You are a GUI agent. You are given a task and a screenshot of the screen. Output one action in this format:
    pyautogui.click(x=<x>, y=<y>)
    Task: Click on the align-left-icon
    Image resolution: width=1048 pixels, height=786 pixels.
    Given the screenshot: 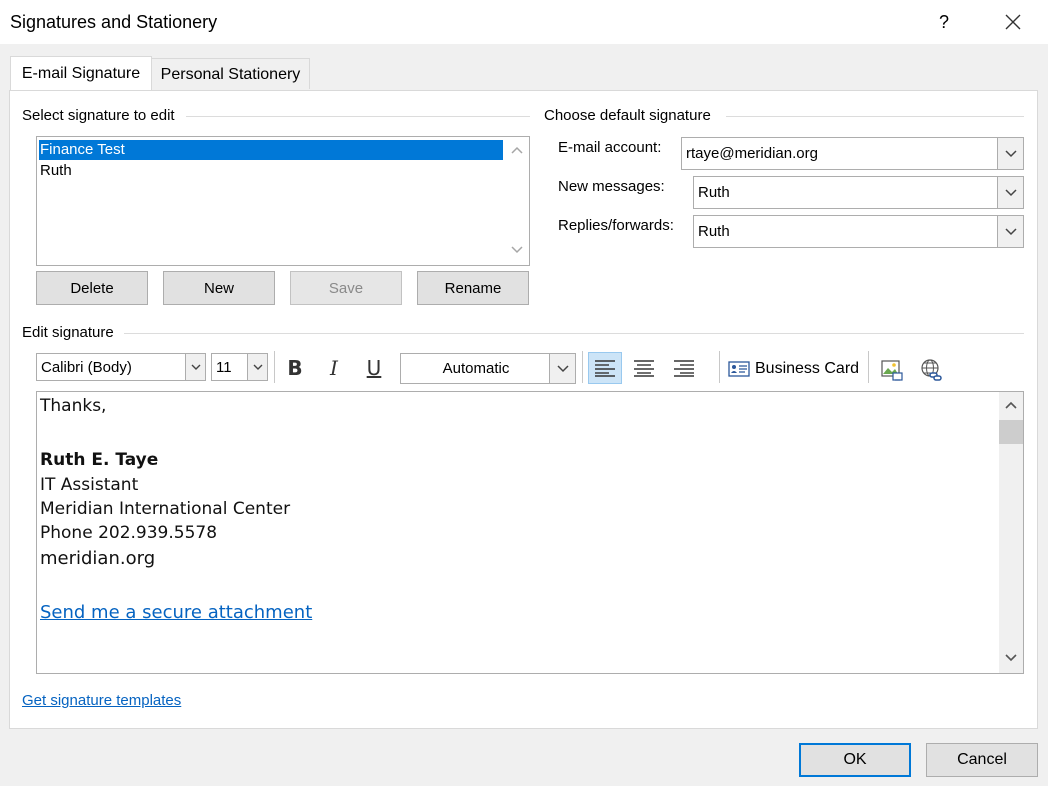 What is the action you would take?
    pyautogui.click(x=605, y=368)
    